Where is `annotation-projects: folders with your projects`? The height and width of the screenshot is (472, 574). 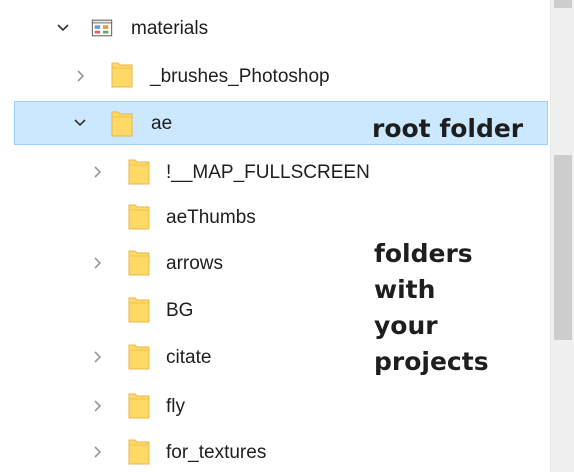 annotation-projects: folders with your projects is located at coordinates (431, 308).